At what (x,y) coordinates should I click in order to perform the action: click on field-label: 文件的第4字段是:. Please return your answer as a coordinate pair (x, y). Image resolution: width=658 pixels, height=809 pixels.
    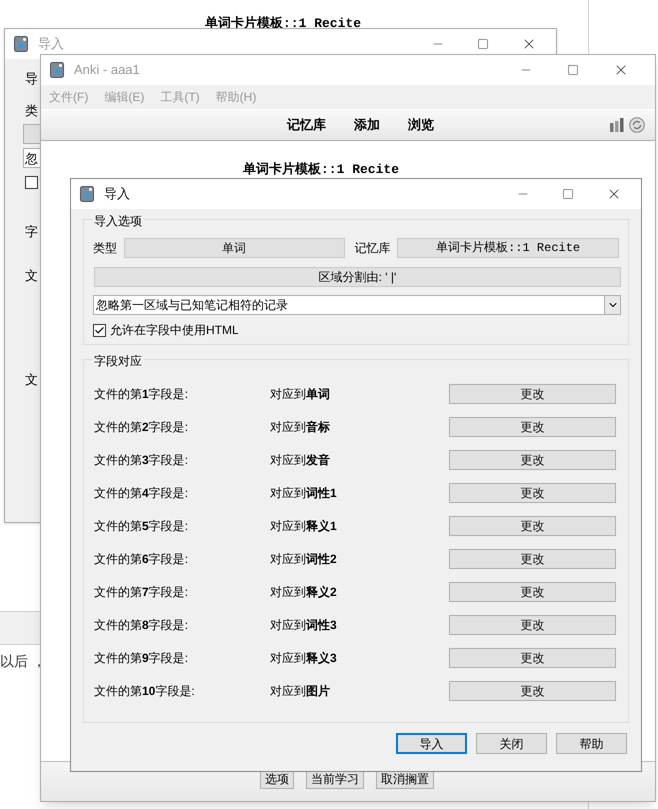
    Looking at the image, I should click on (142, 493).